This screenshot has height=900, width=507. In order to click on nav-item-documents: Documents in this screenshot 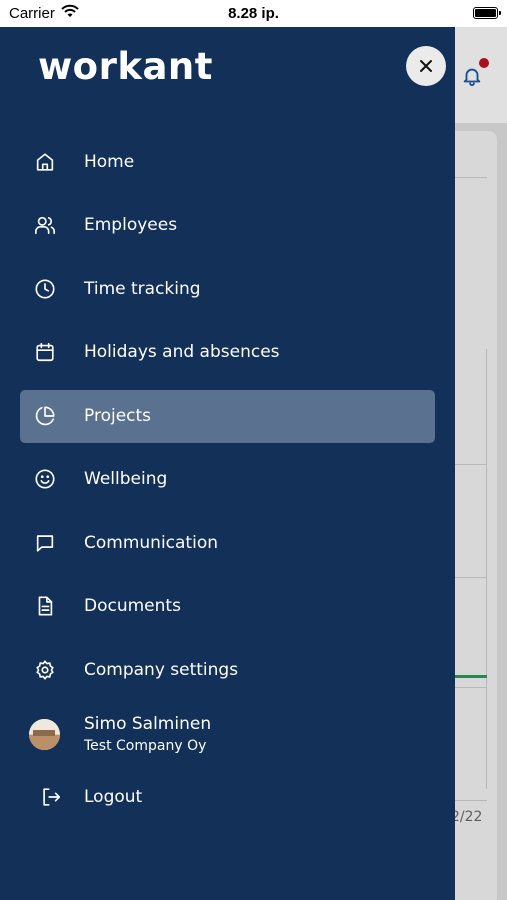, I will do `click(227, 606)`.